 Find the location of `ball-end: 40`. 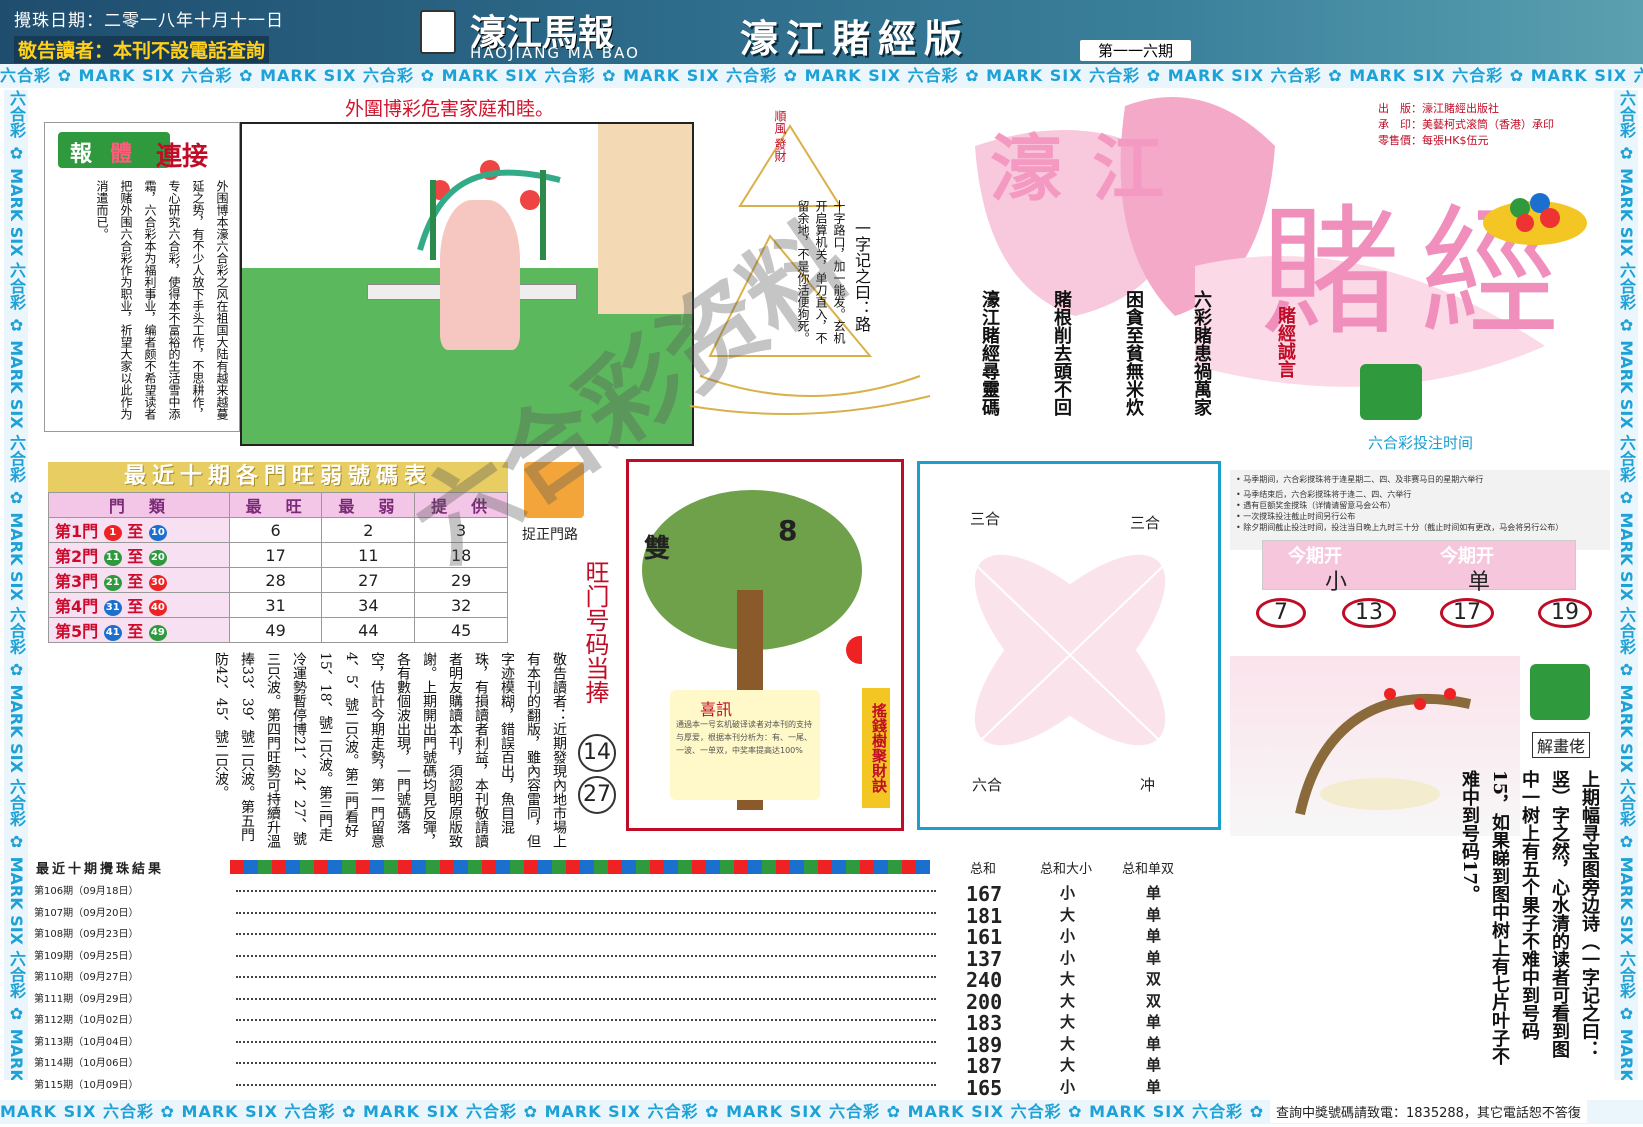

ball-end: 40 is located at coordinates (157, 607).